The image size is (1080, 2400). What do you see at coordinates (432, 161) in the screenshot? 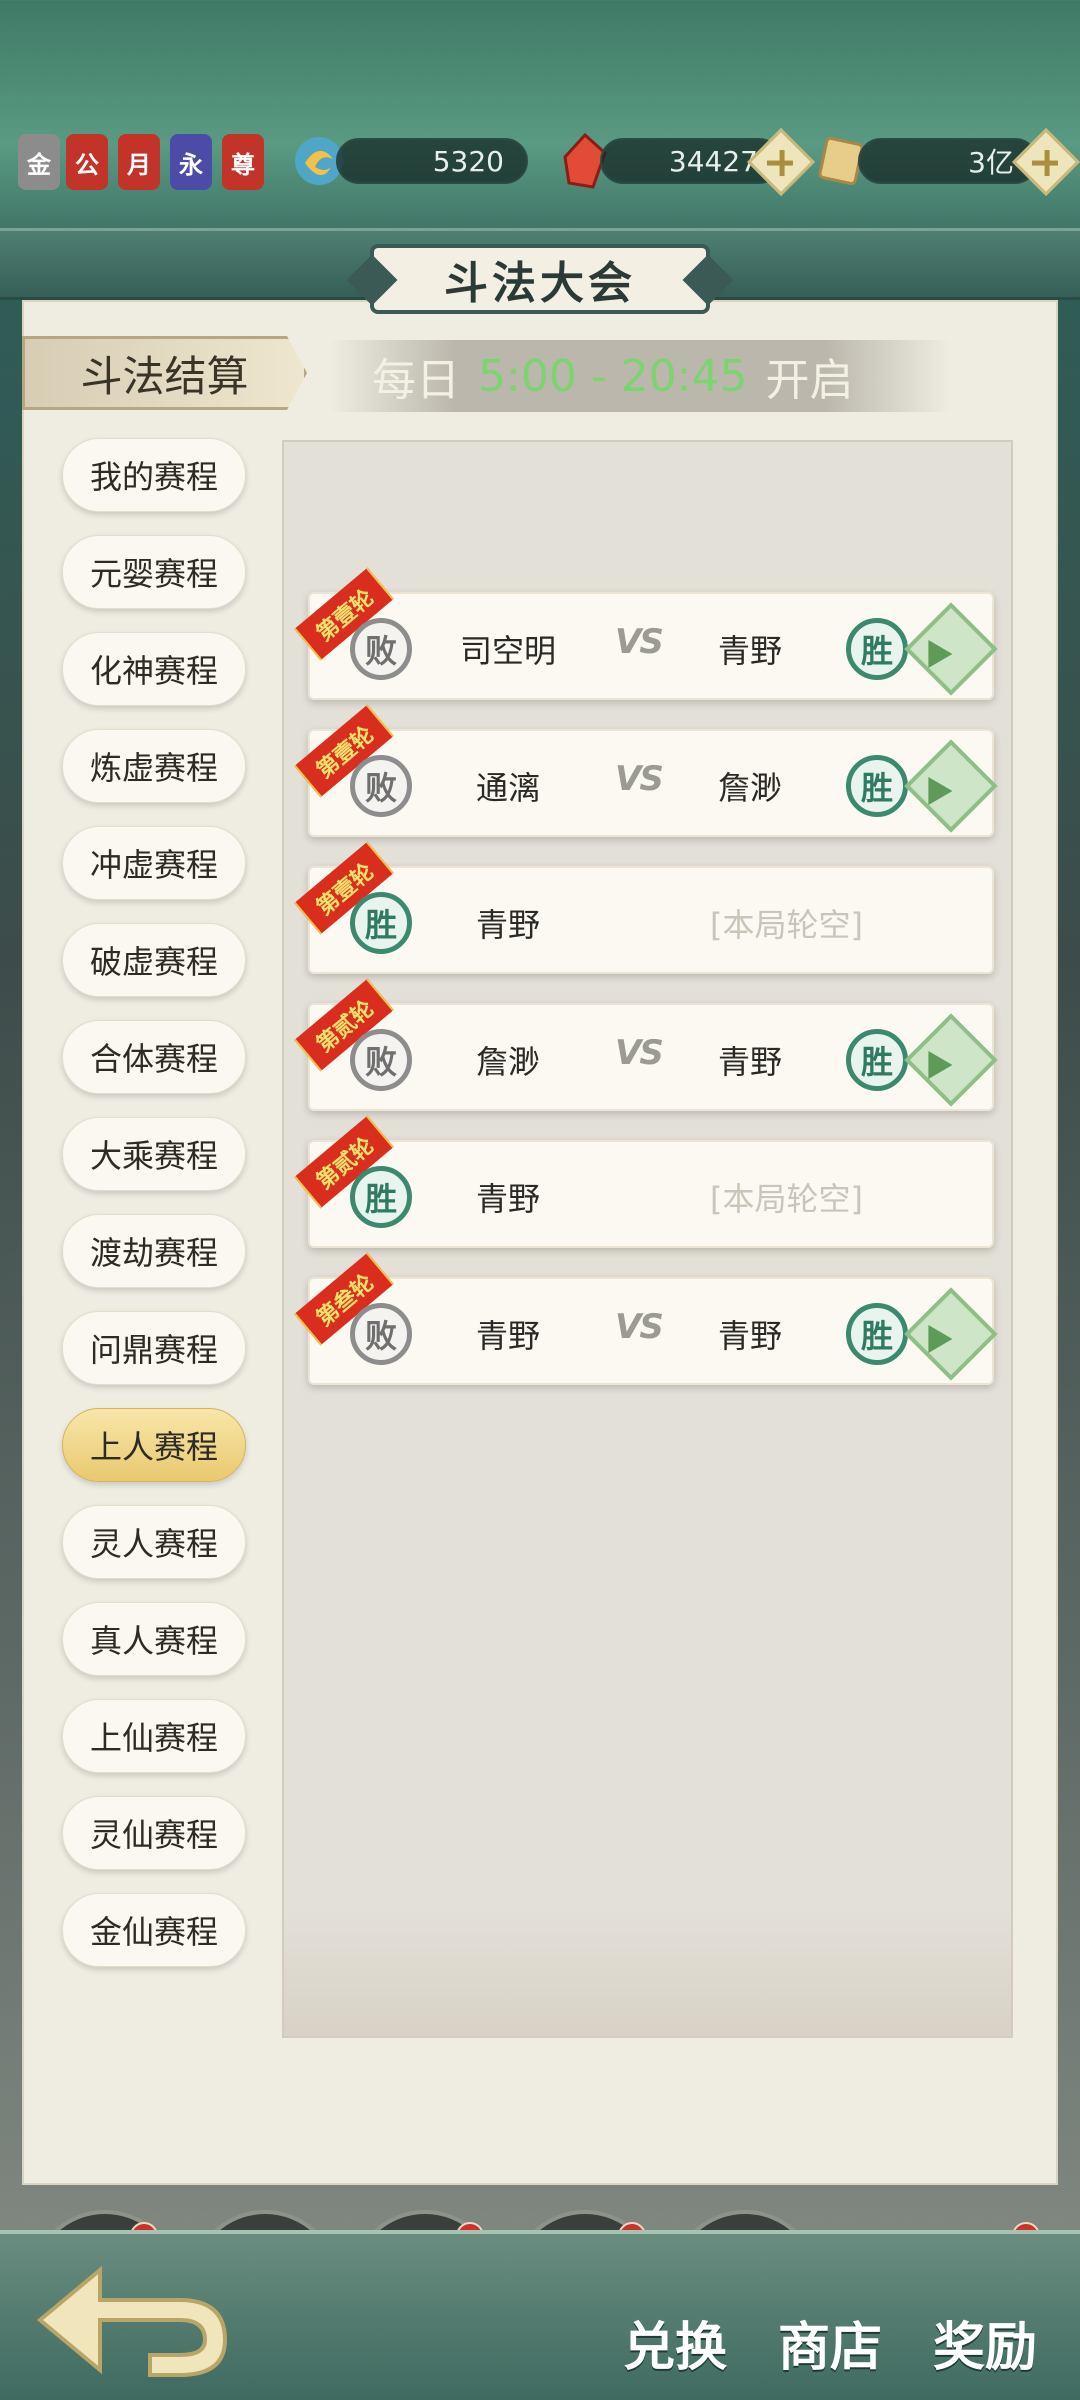
I see `spirit-stone-count: 5320` at bounding box center [432, 161].